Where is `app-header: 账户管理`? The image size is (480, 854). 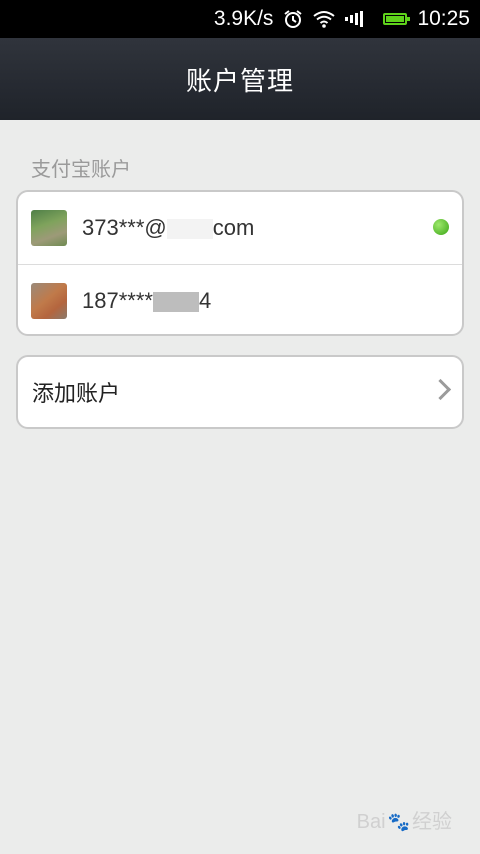 app-header: 账户管理 is located at coordinates (240, 79).